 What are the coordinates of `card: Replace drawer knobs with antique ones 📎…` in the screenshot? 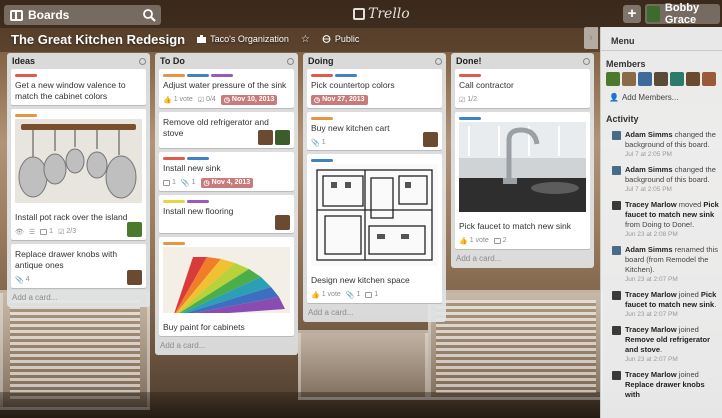 It's located at (78, 266).